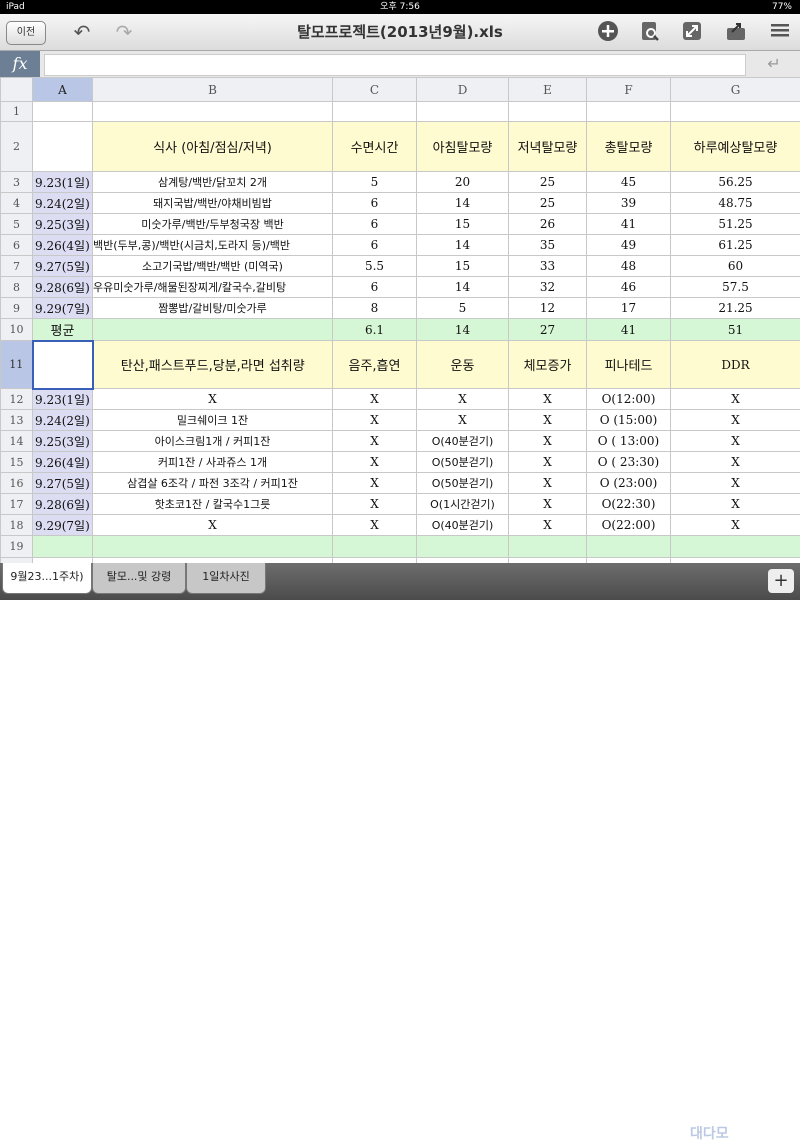 This screenshot has height=1143, width=800. What do you see at coordinates (213, 420) in the screenshot?
I see `cell: 밀크쉐이크 1잔` at bounding box center [213, 420].